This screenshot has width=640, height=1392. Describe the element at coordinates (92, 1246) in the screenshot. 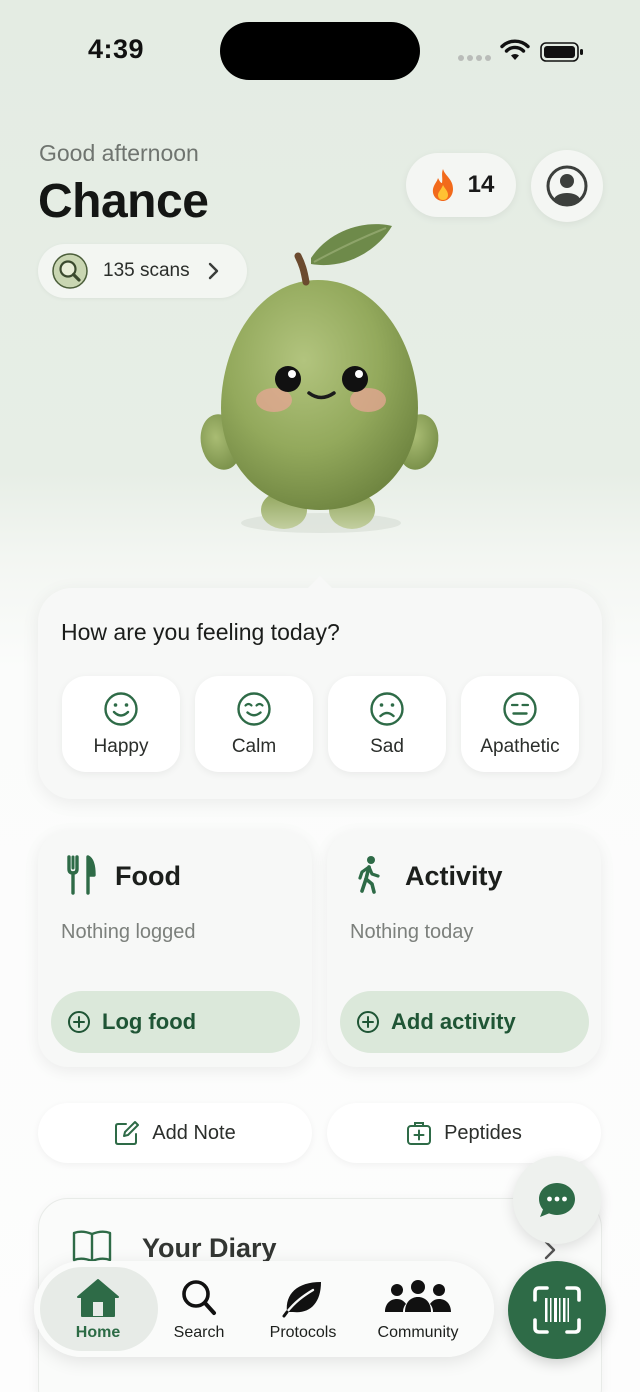

I see `book-icon` at that location.